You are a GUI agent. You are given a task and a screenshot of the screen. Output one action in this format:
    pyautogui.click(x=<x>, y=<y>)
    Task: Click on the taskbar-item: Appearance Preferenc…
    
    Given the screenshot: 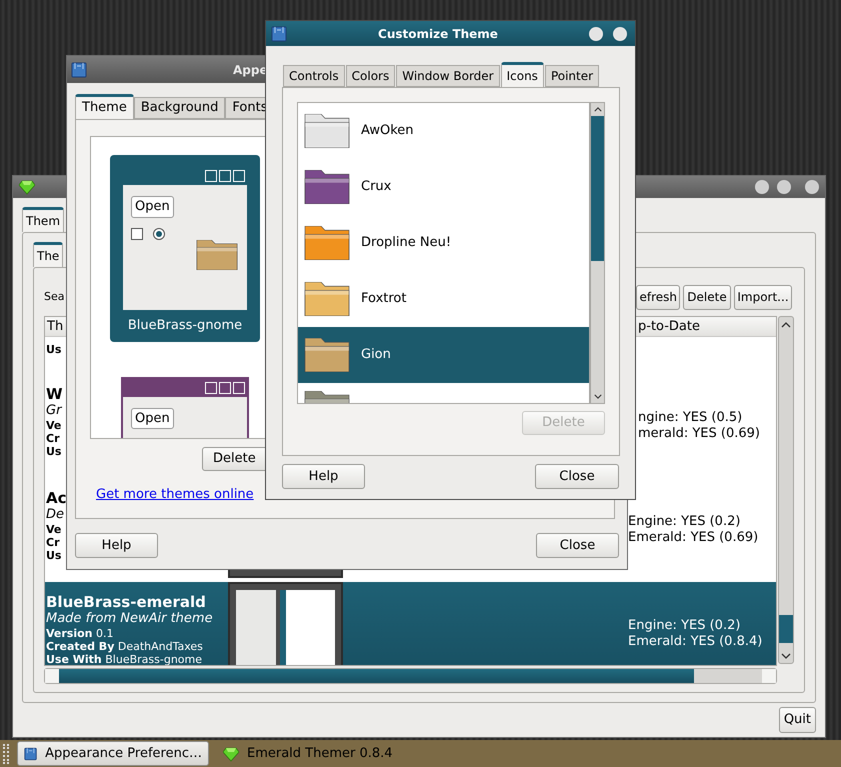 What is the action you would take?
    pyautogui.click(x=113, y=753)
    